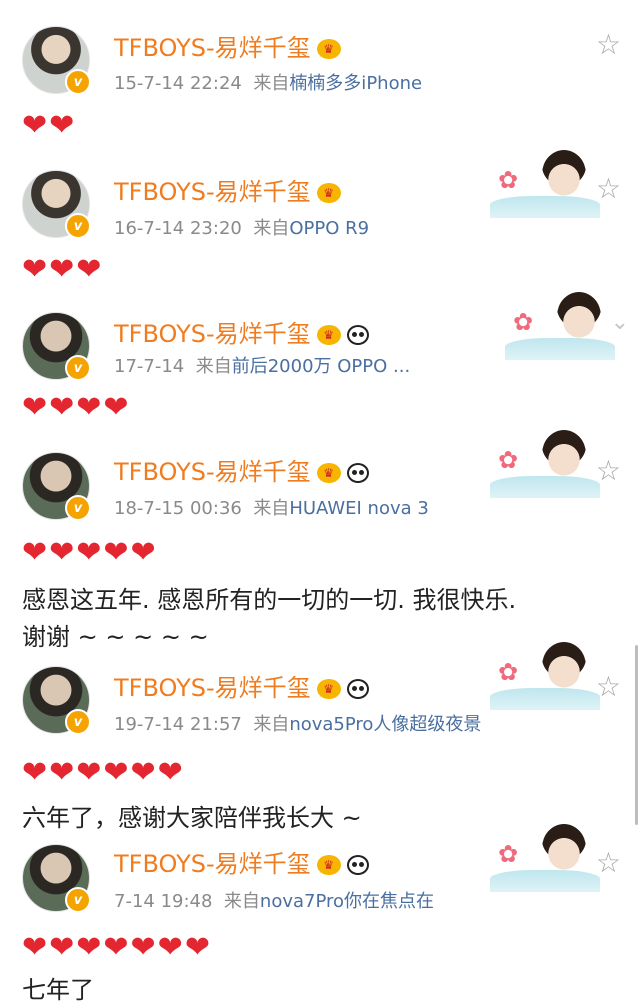 The height and width of the screenshot is (1007, 641). What do you see at coordinates (355, 83) in the screenshot?
I see `post-source: 楠楠多多iPhone` at bounding box center [355, 83].